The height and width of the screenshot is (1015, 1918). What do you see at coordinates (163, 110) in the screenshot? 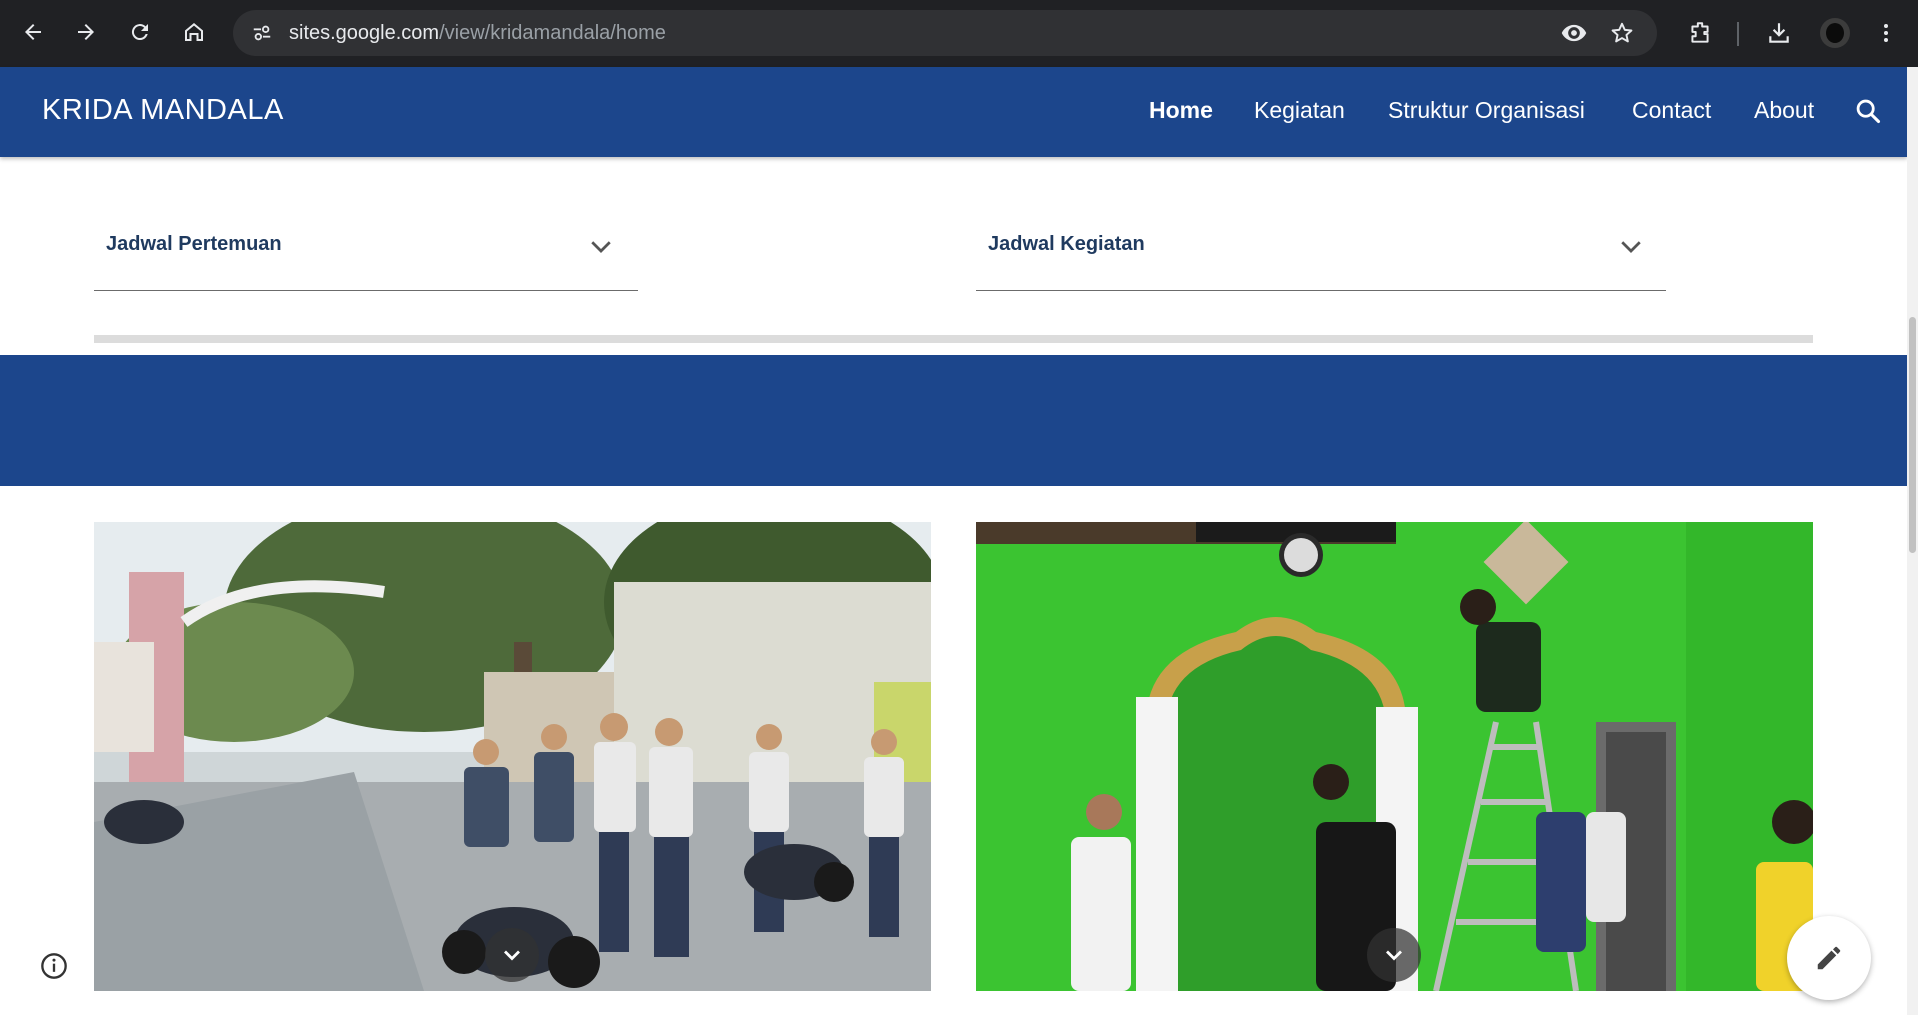
I see `site-title: KRIDA MANDALA` at bounding box center [163, 110].